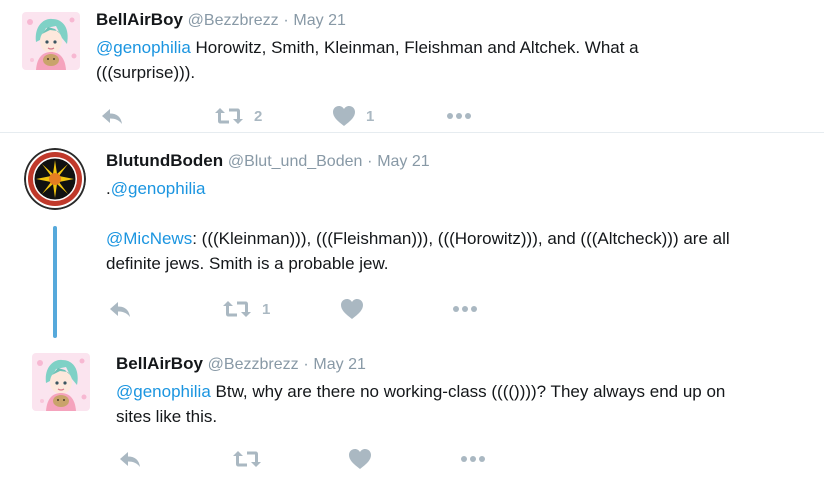 This screenshot has width=824, height=481. What do you see at coordinates (258, 116) in the screenshot?
I see `retweet-count: 2` at bounding box center [258, 116].